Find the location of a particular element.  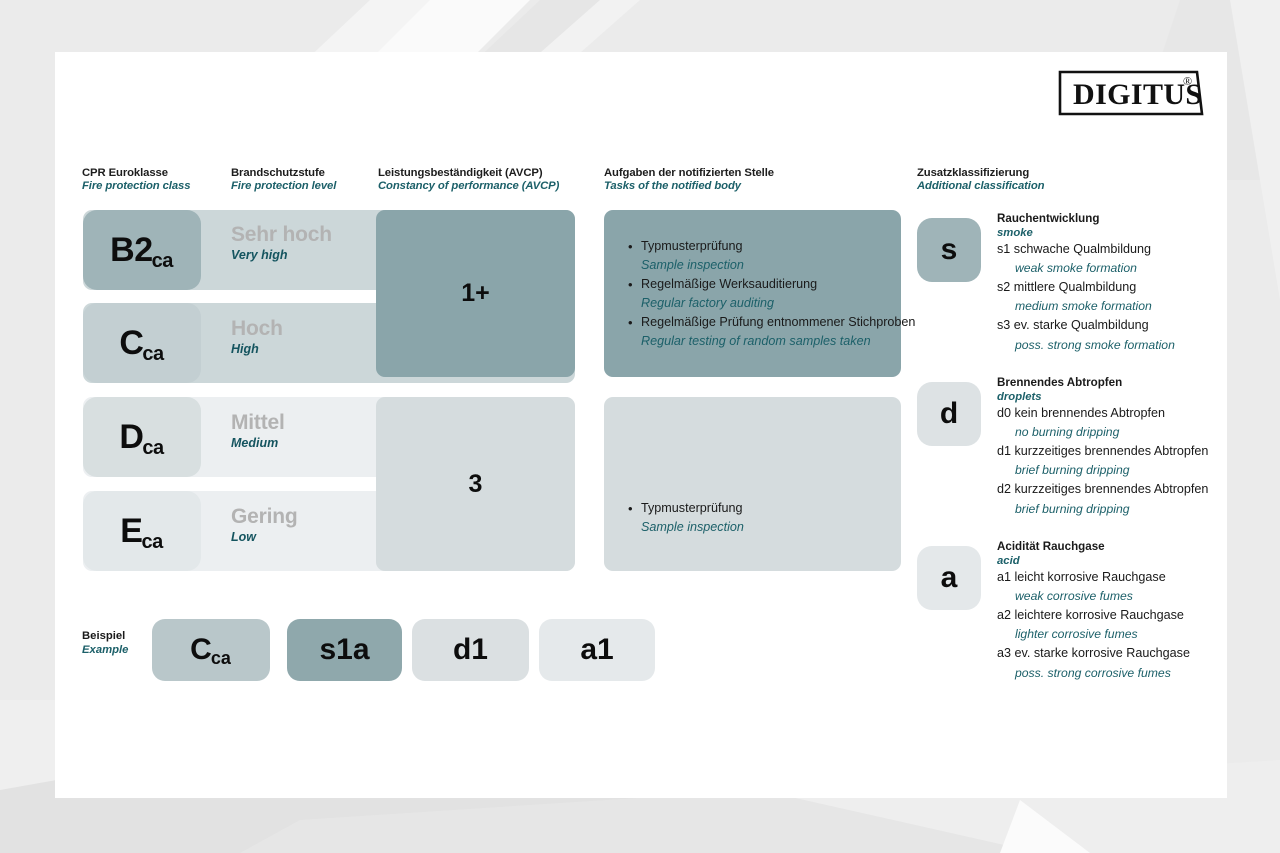

acid-item-de: a1 leicht korrosive Rauchgase is located at coordinates (1081, 576).